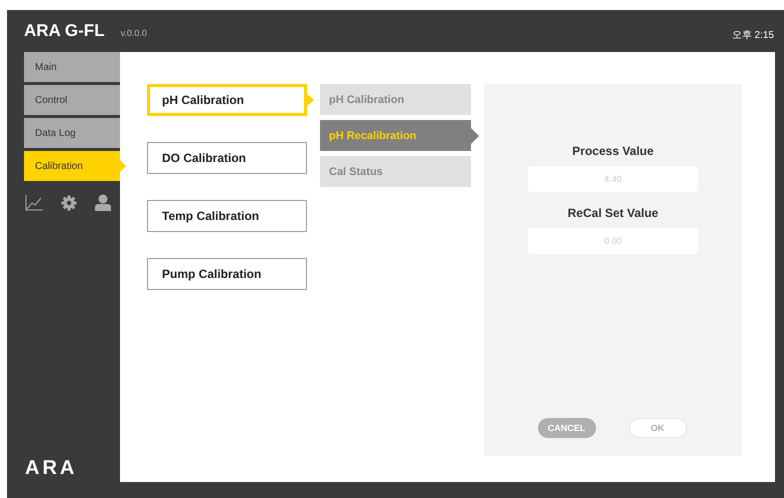 The width and height of the screenshot is (784, 498). I want to click on footer-logo: ARA, so click(51, 468).